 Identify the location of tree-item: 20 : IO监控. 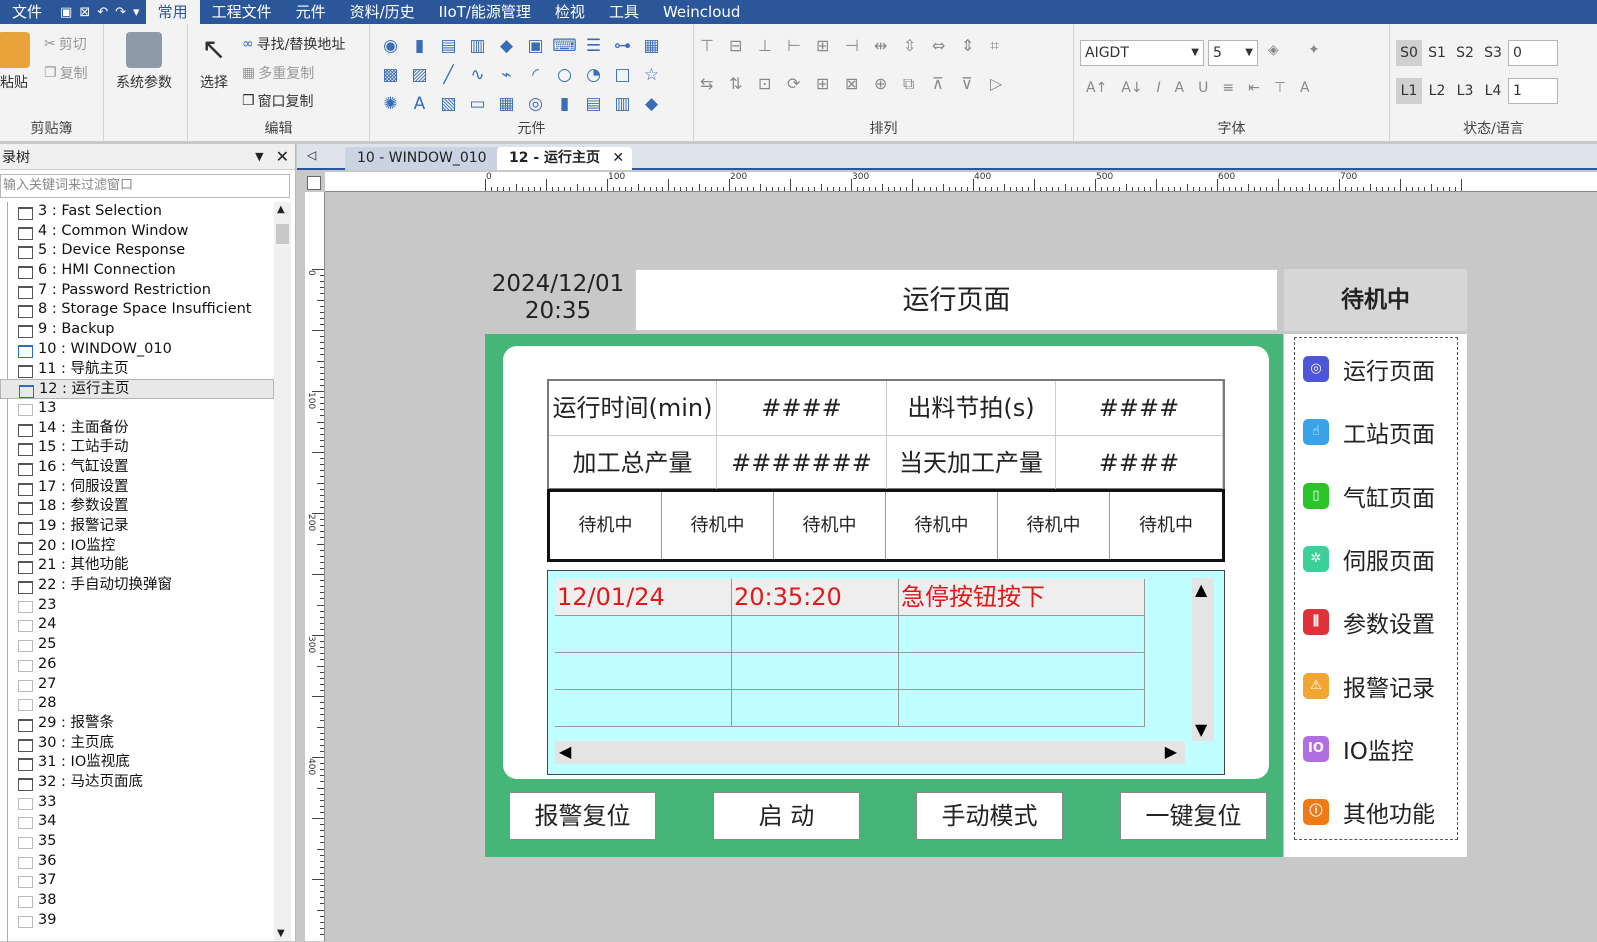
(137, 547).